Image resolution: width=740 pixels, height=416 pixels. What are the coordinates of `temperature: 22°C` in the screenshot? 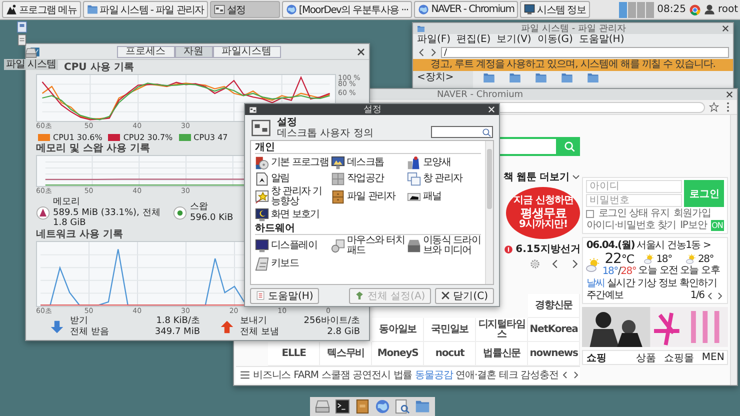 It's located at (619, 259).